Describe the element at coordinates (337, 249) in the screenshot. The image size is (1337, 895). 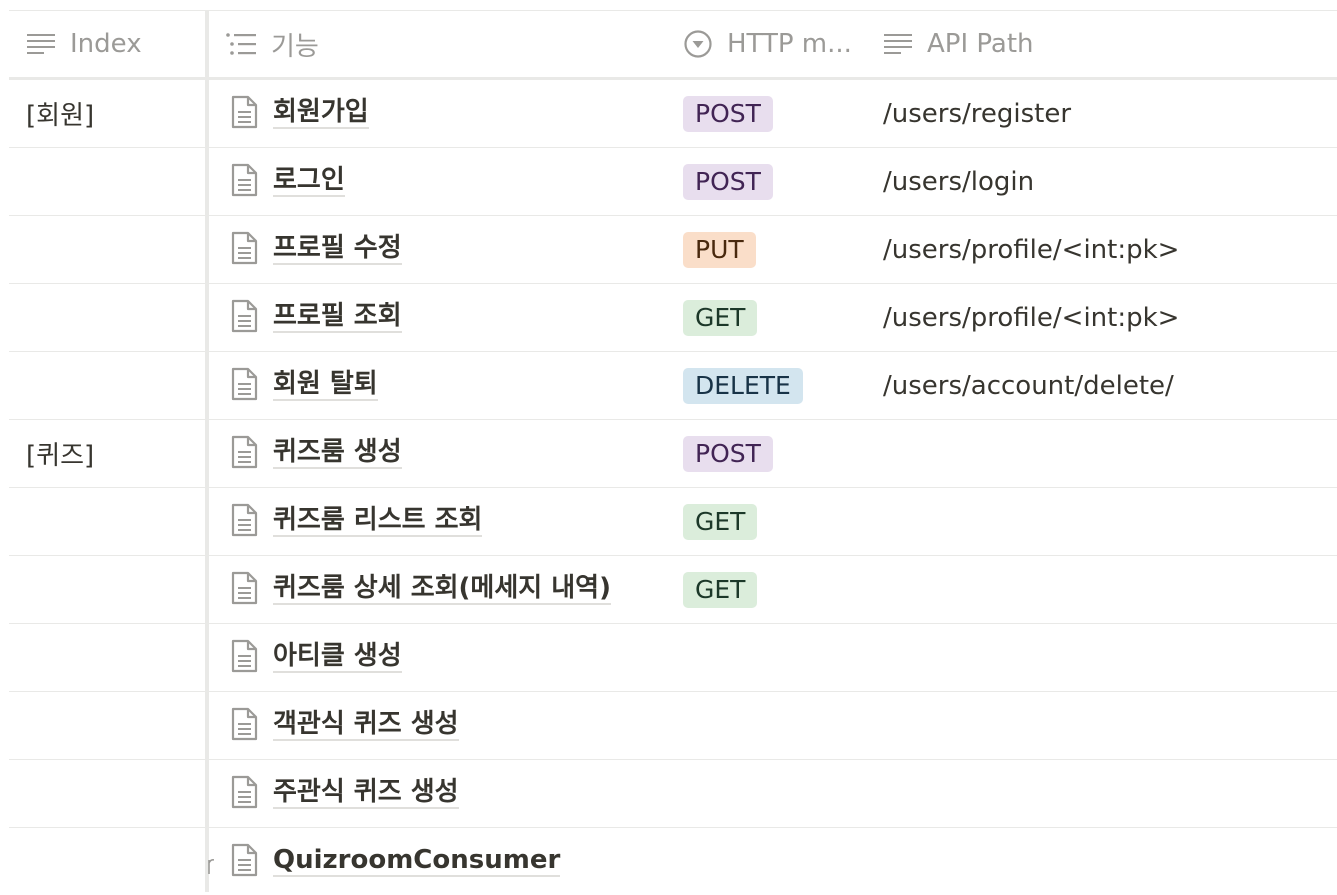
I see `page-title-link: 프로필 수정` at that location.